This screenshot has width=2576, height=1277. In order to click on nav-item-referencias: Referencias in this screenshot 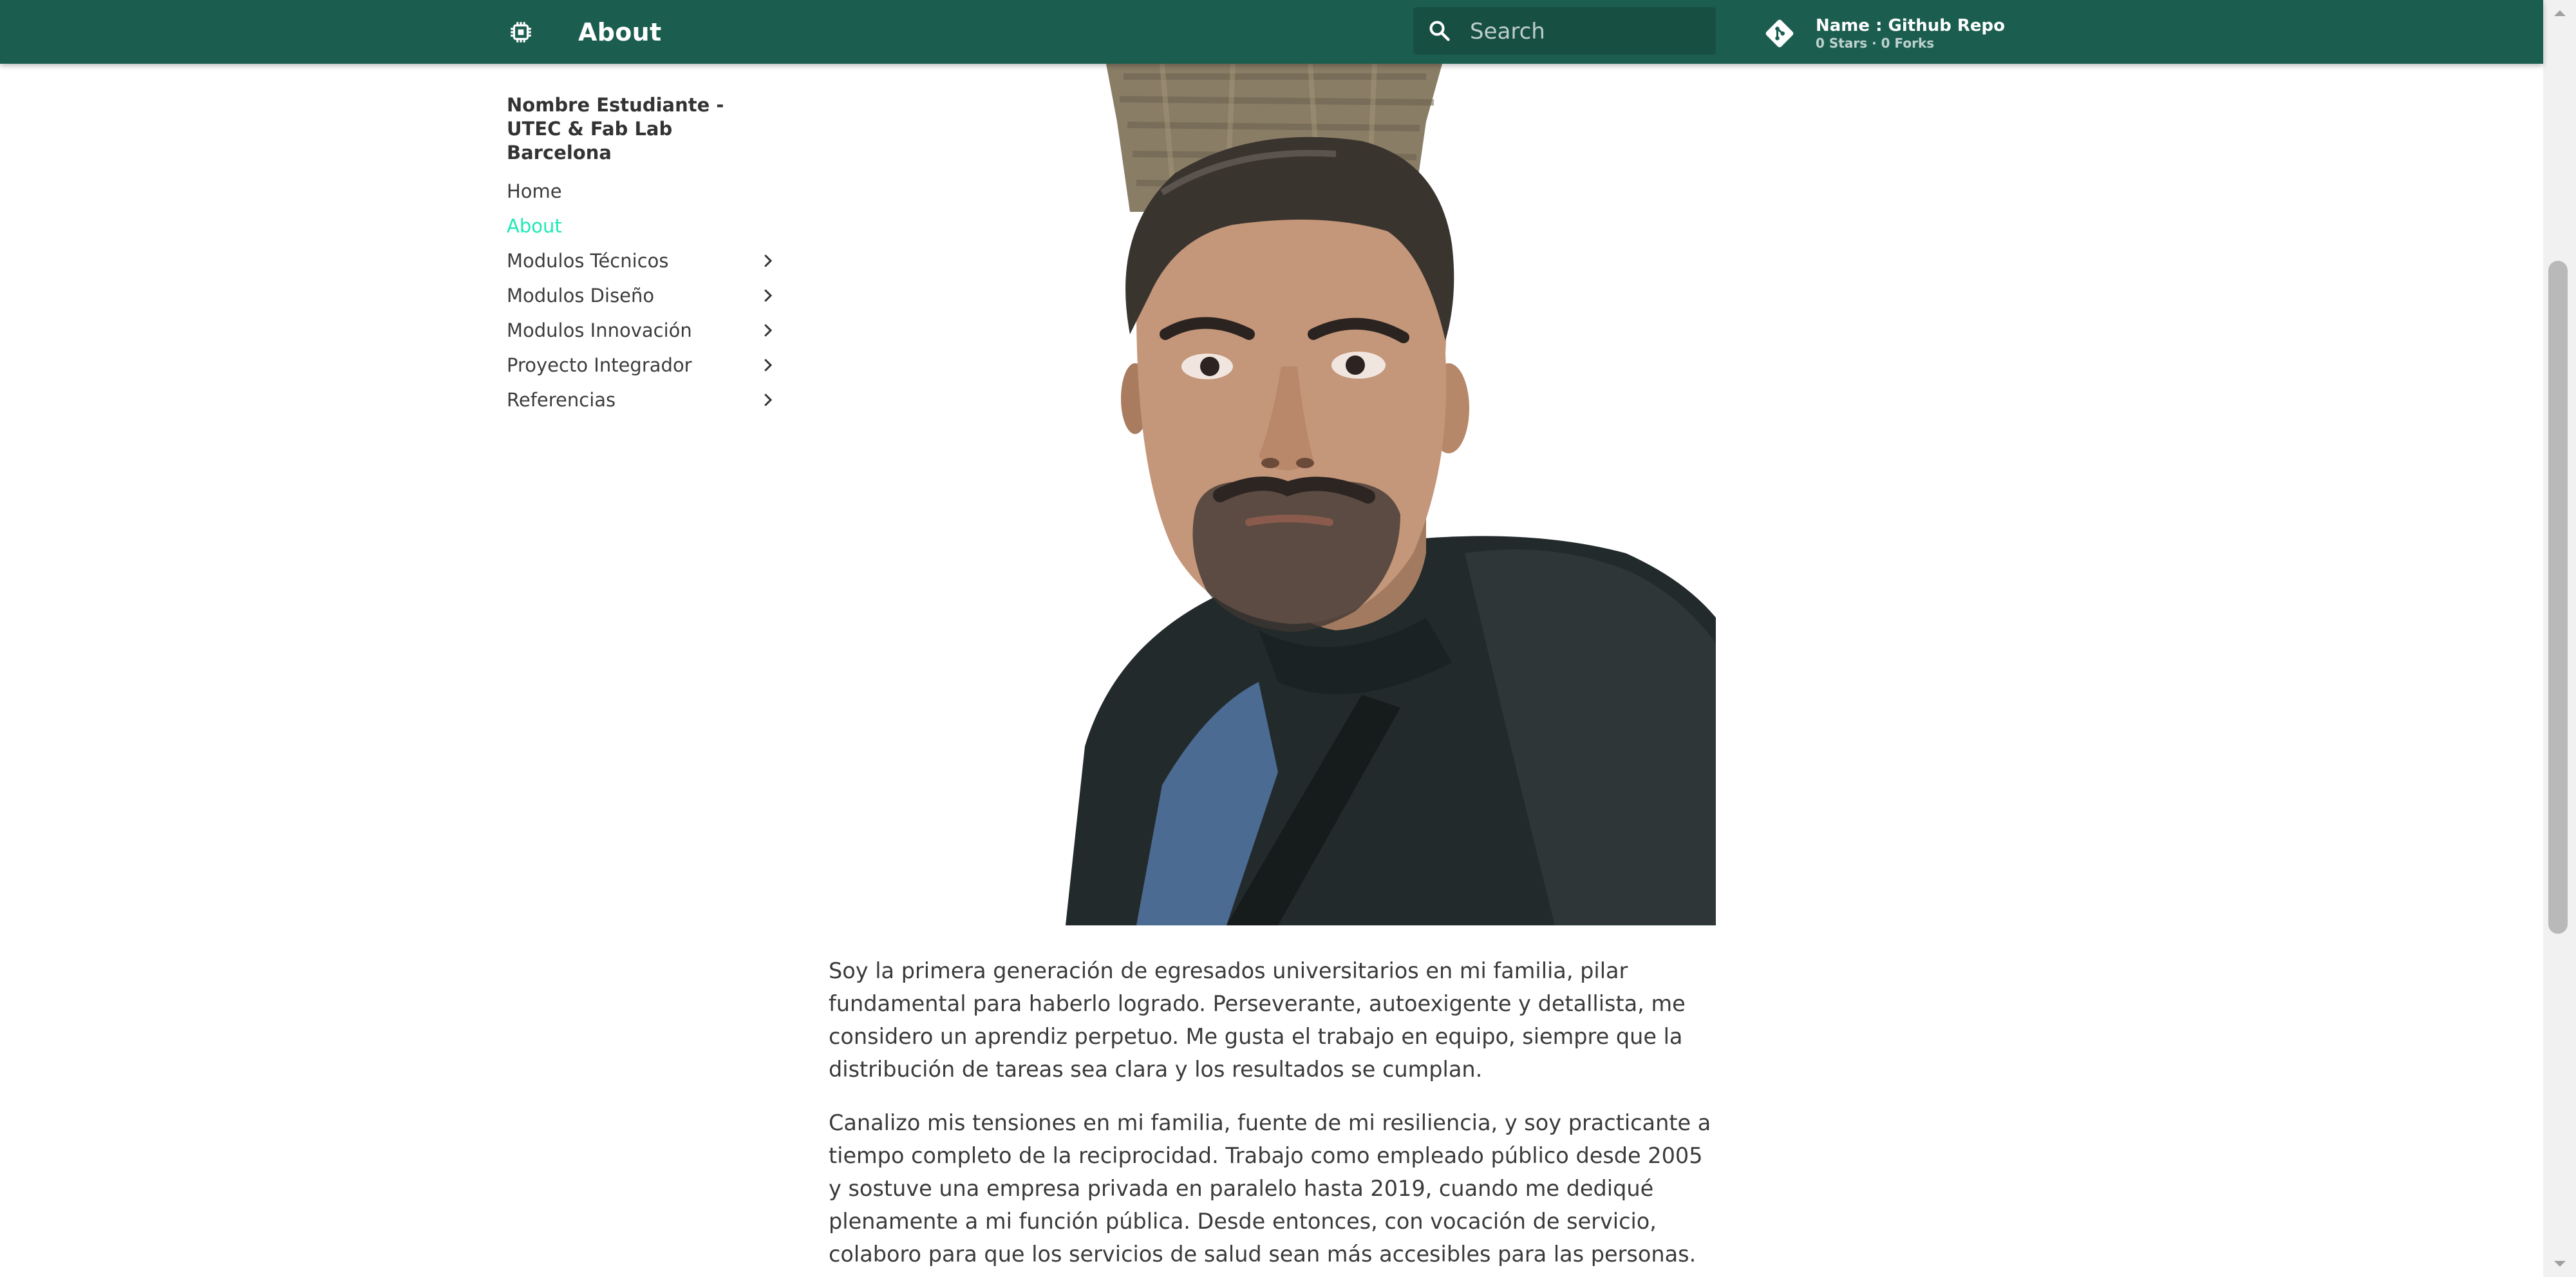, I will do `click(642, 400)`.